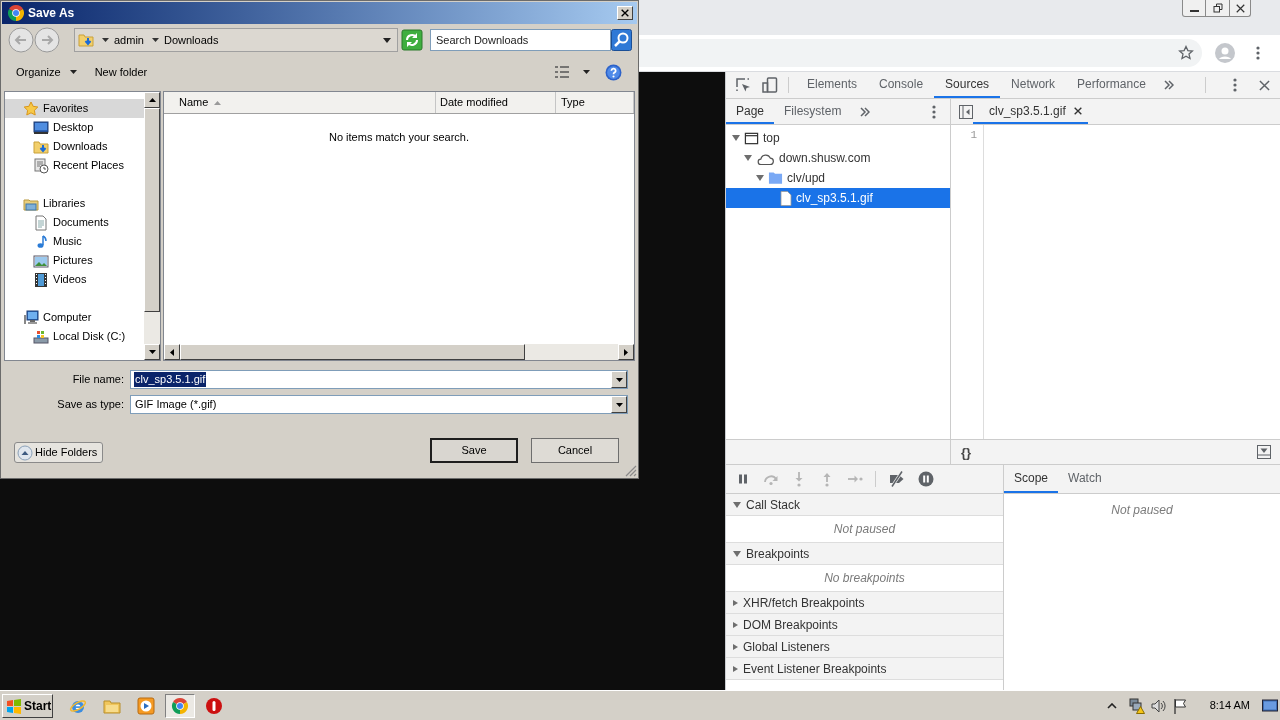 The width and height of the screenshot is (1280, 720). Describe the element at coordinates (864, 625) in the screenshot. I see `section-header: DOM Breakpoints` at that location.